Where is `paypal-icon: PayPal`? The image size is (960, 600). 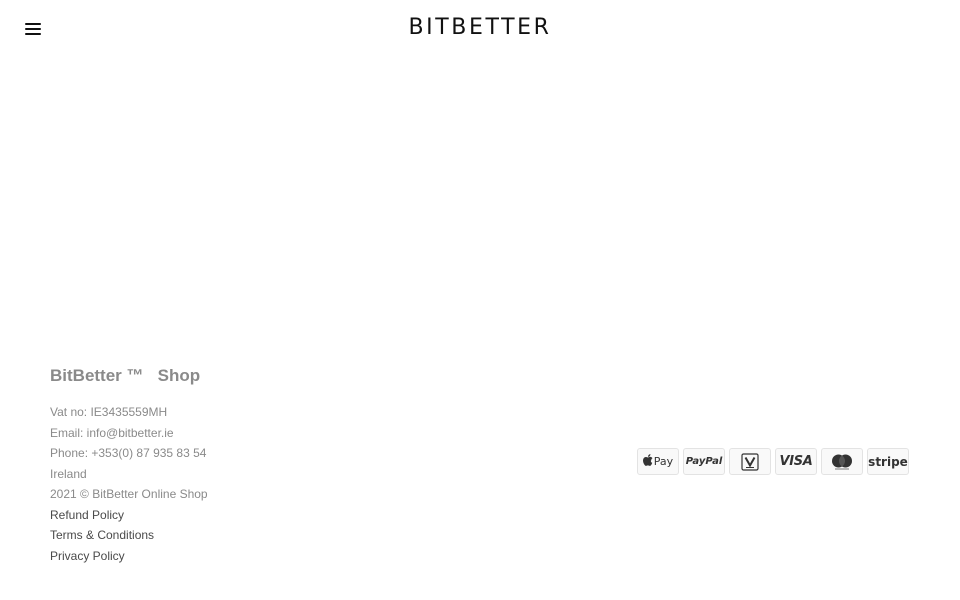 paypal-icon: PayPal is located at coordinates (704, 461).